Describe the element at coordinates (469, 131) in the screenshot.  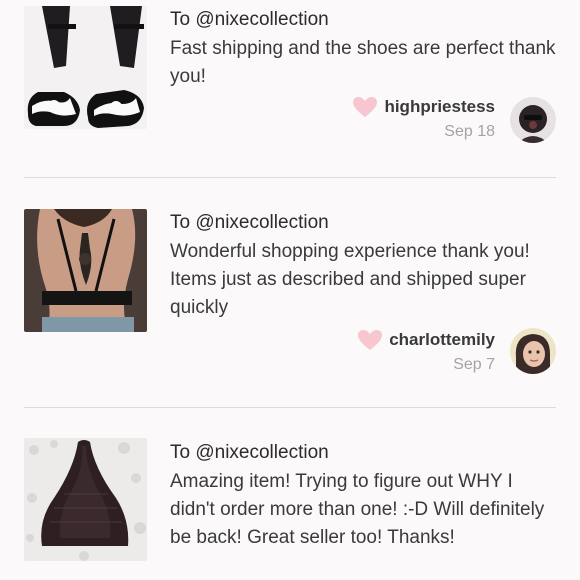
I see `review-date: Sep 18` at that location.